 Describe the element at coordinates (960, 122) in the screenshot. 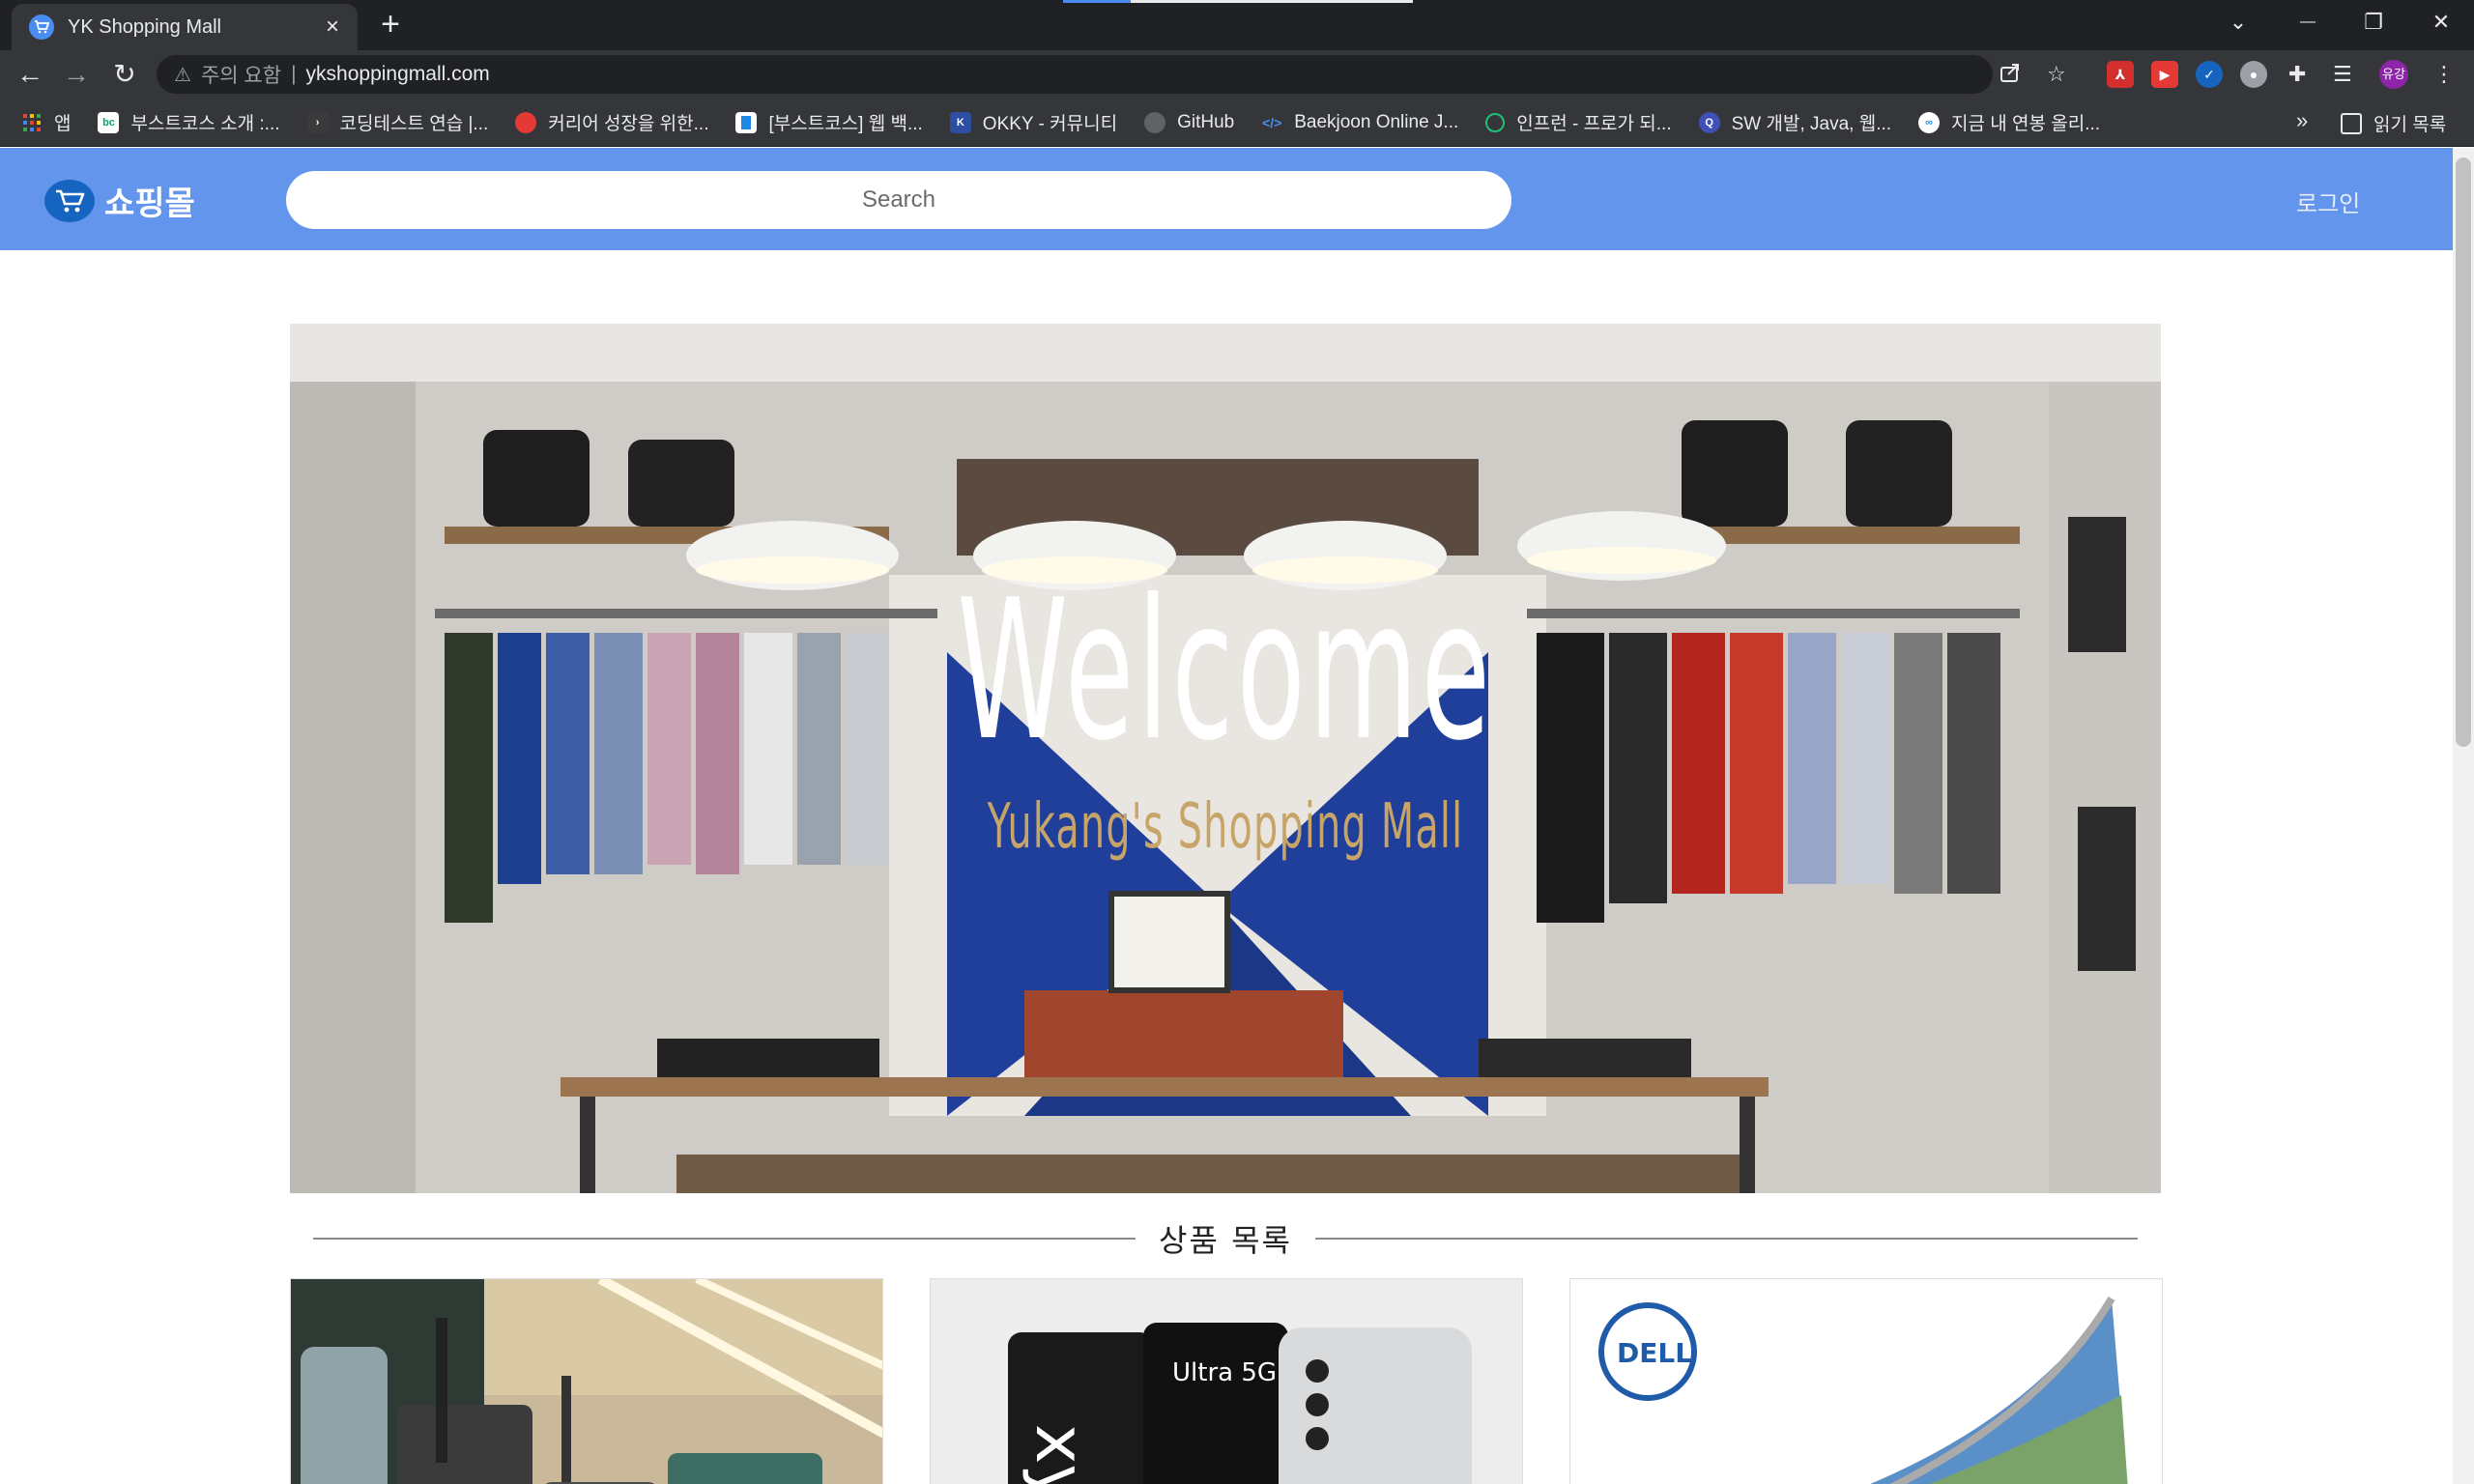

I see `okky-icon: K` at that location.